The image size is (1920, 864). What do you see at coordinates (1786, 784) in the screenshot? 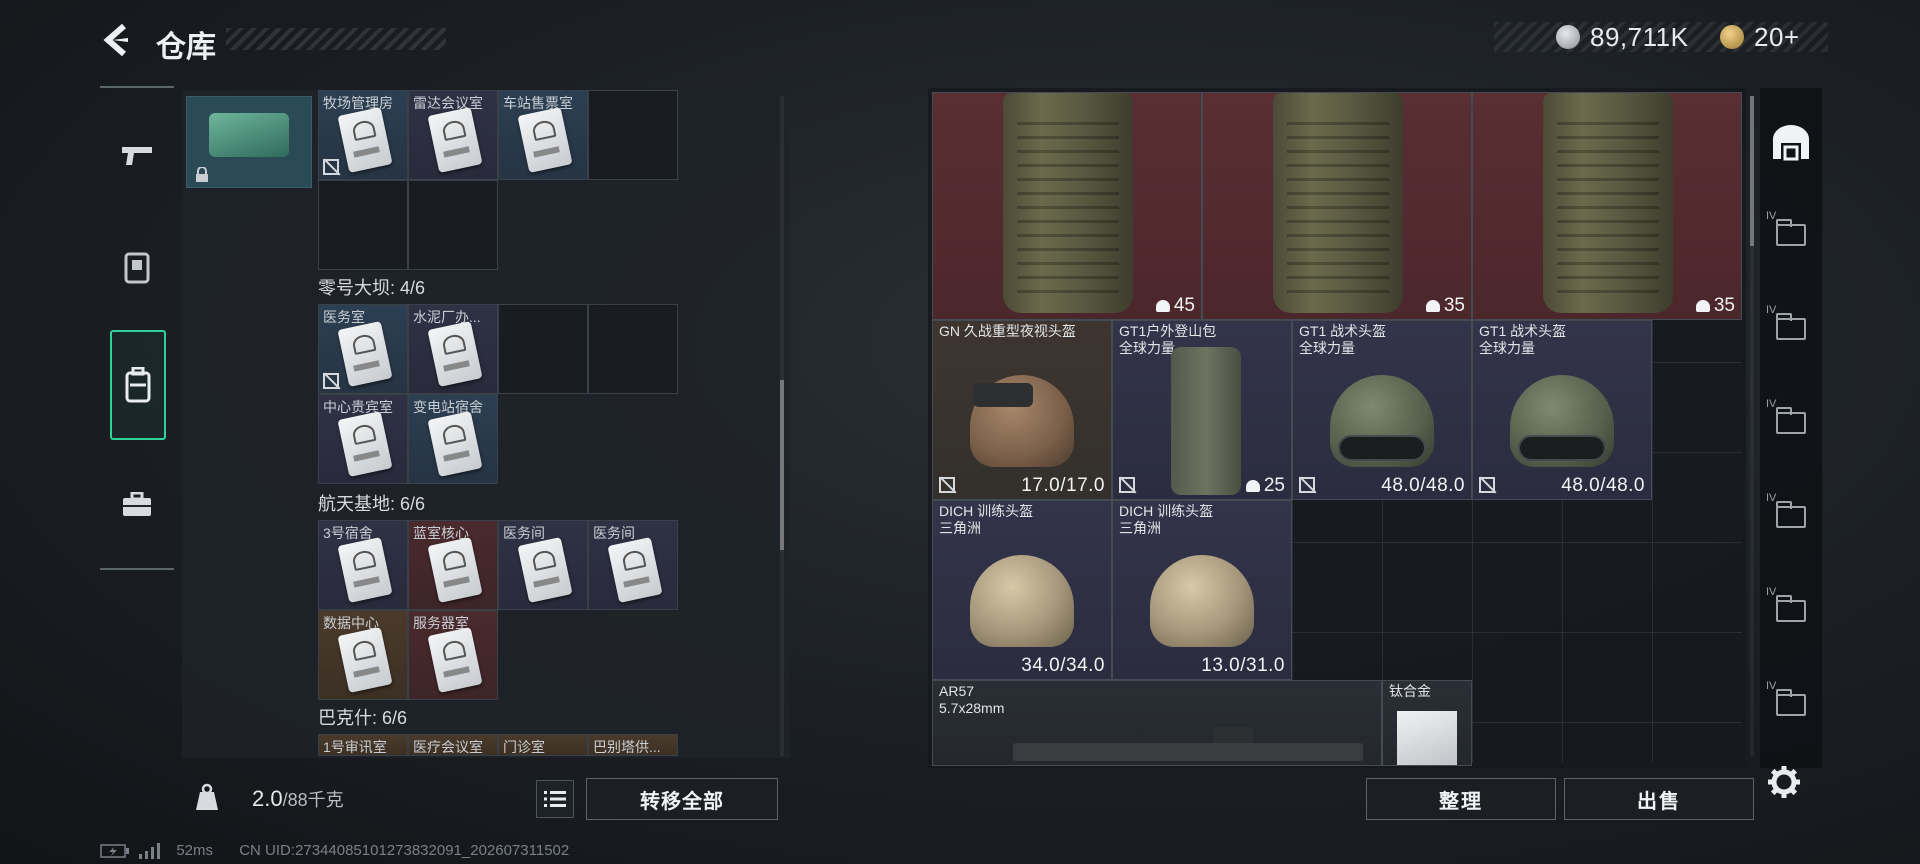
I see `settings-button` at bounding box center [1786, 784].